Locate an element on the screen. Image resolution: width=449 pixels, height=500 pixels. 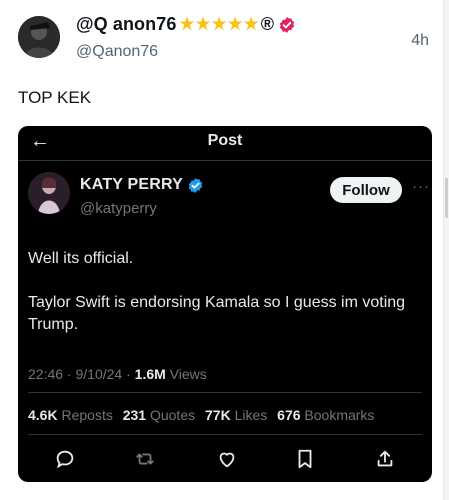
scrollbar is located at coordinates (446, 250).